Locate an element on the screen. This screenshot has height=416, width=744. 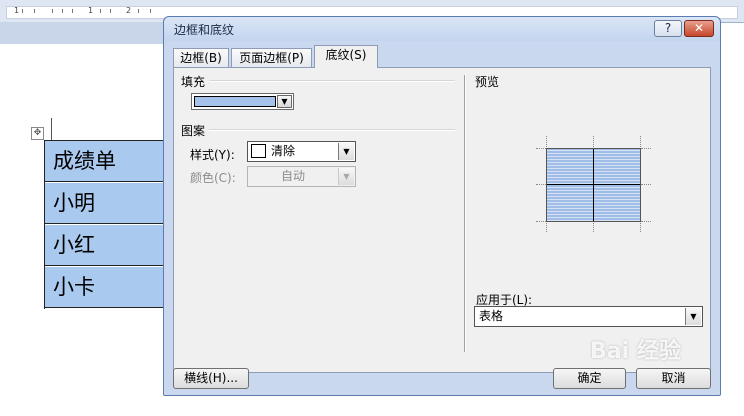
table-cell: 小红 is located at coordinates (104, 245).